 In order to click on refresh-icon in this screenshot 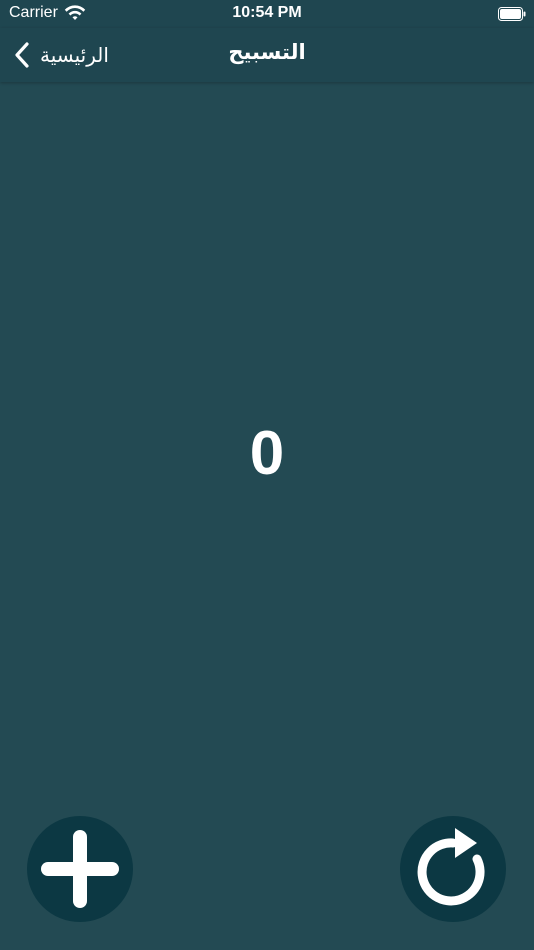, I will do `click(451, 867)`.